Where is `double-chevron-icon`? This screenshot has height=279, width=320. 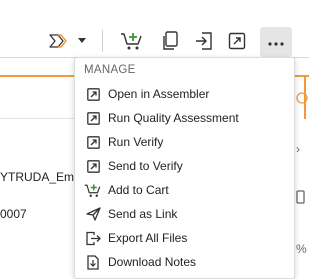
double-chevron-icon is located at coordinates (60, 41).